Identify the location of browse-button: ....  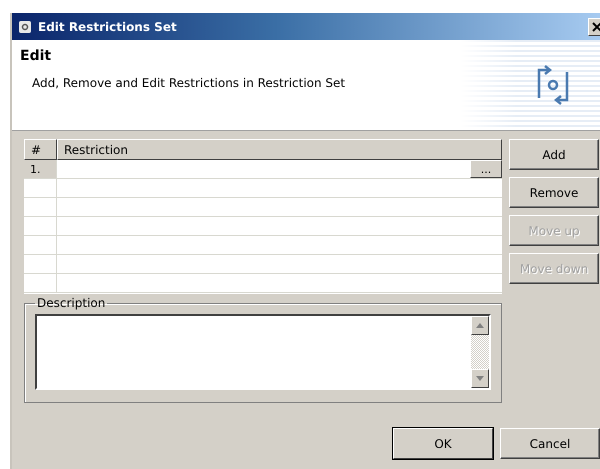
(486, 169).